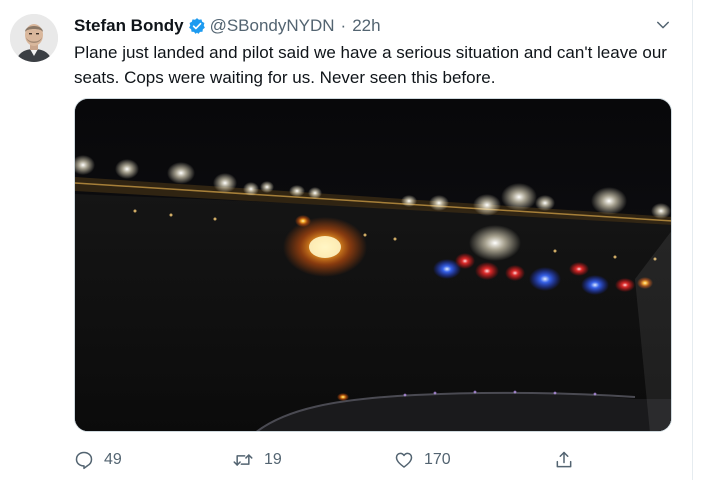 Image resolution: width=720 pixels, height=480 pixels. What do you see at coordinates (422, 460) in the screenshot?
I see `like-button: 170` at bounding box center [422, 460].